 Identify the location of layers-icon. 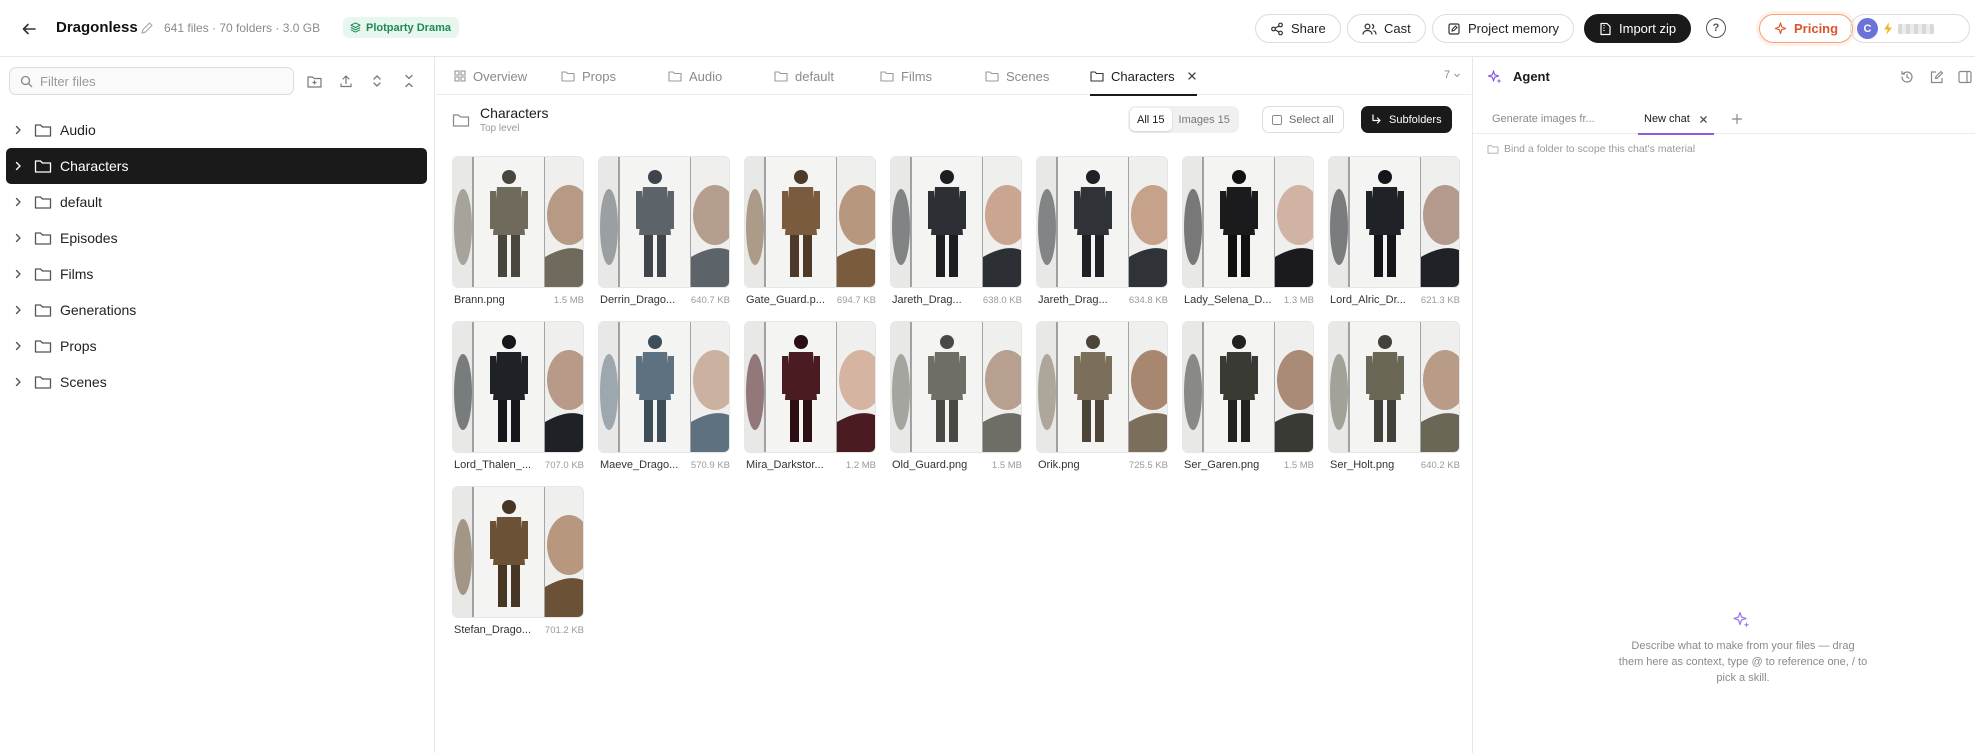
(355, 27).